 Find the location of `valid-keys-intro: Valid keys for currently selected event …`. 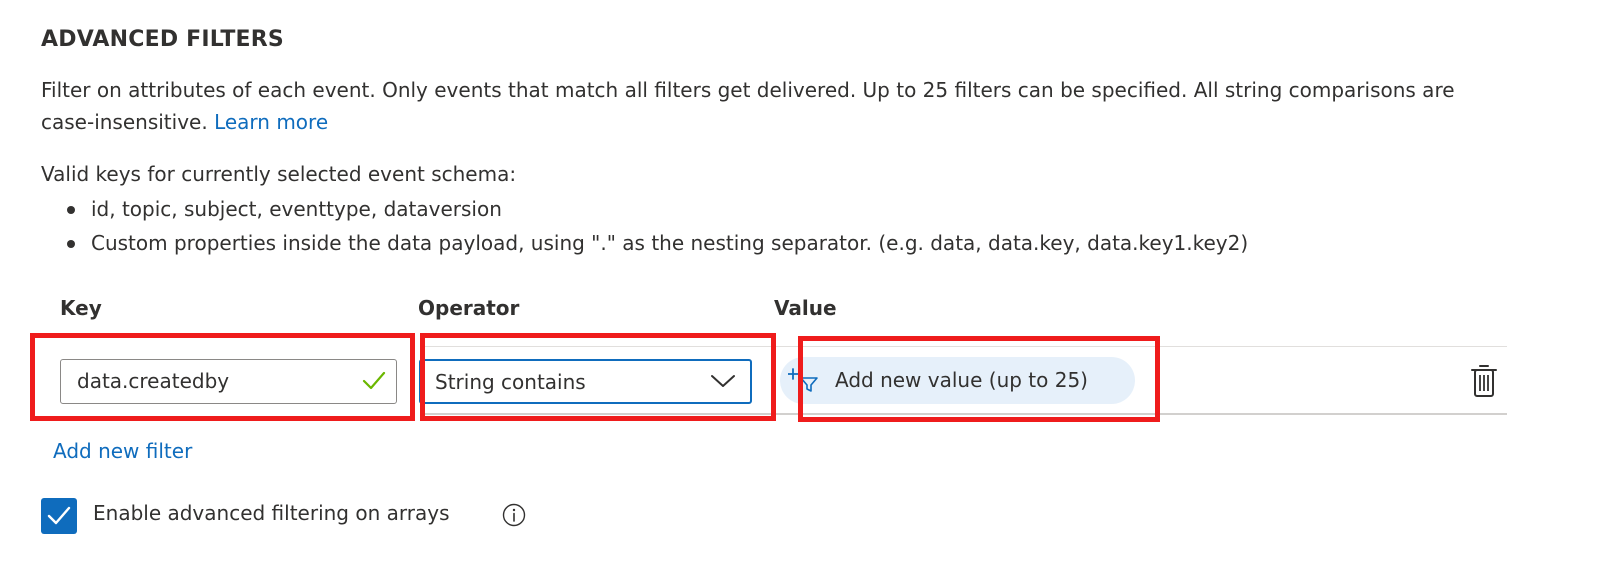

valid-keys-intro: Valid keys for currently selected event … is located at coordinates (279, 174).